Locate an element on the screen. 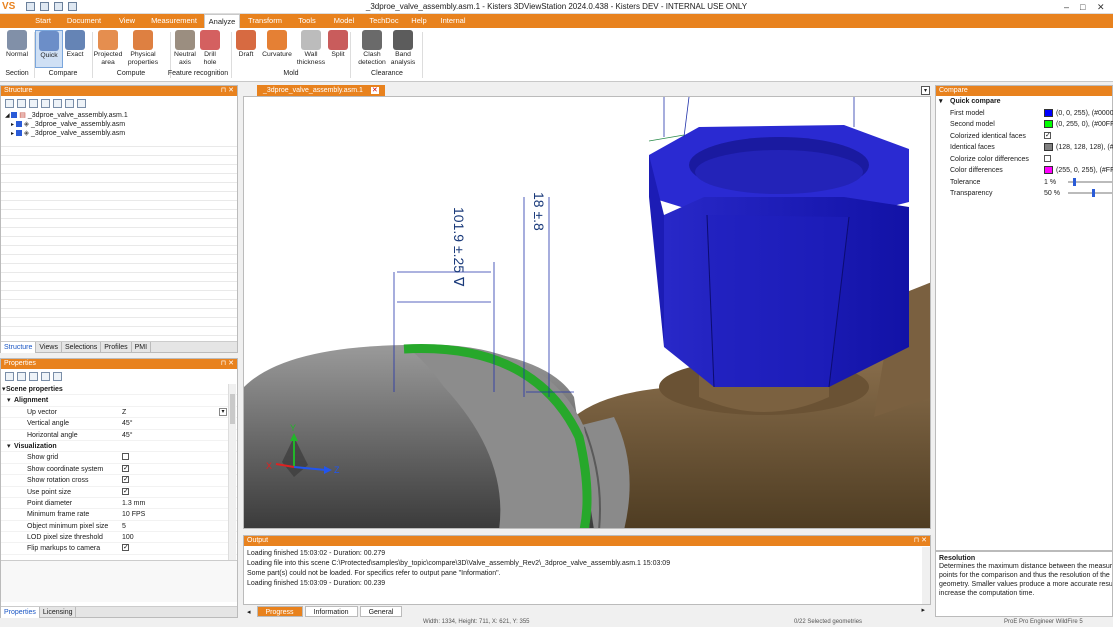  tab-general: General is located at coordinates (381, 611).